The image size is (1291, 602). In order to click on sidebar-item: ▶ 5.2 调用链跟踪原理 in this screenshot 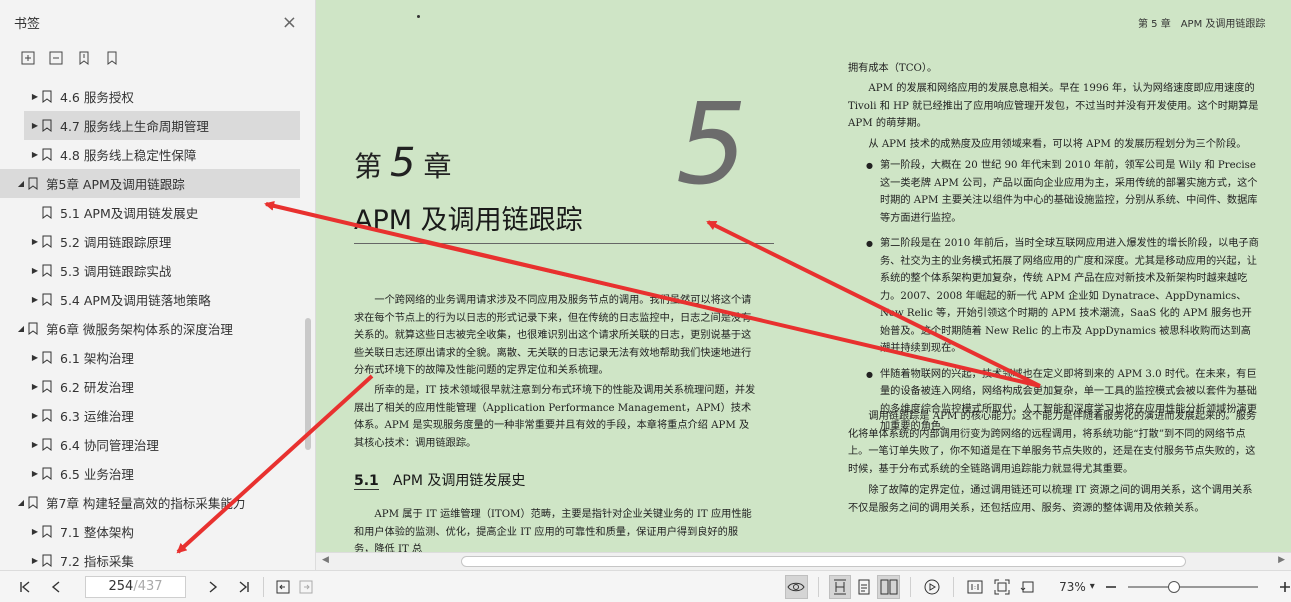, I will do `click(150, 241)`.